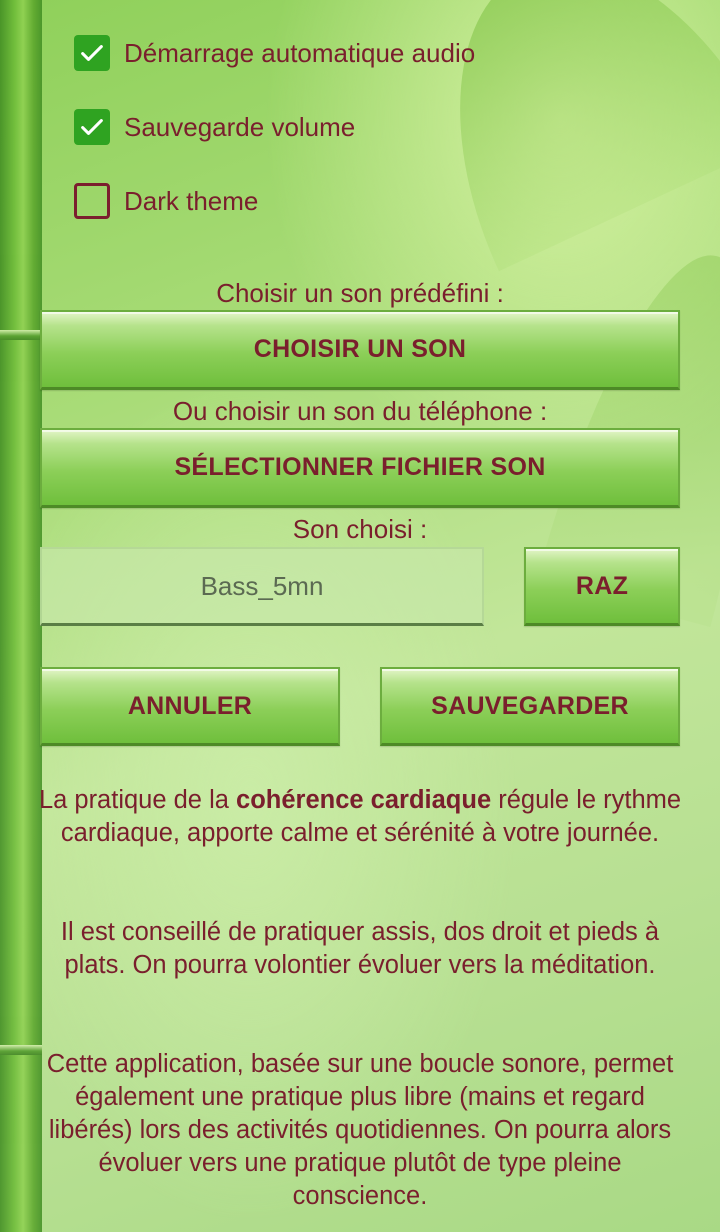  I want to click on choose-sound-button: CHOISIR UN SON, so click(360, 350).